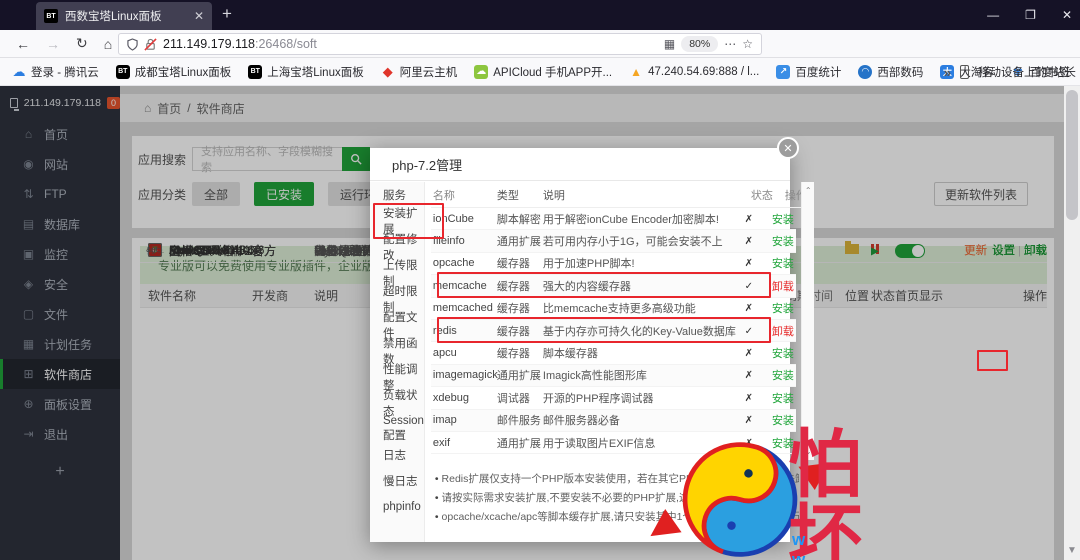 The width and height of the screenshot is (1080, 560). I want to click on extension-name: xdebug, so click(451, 397).